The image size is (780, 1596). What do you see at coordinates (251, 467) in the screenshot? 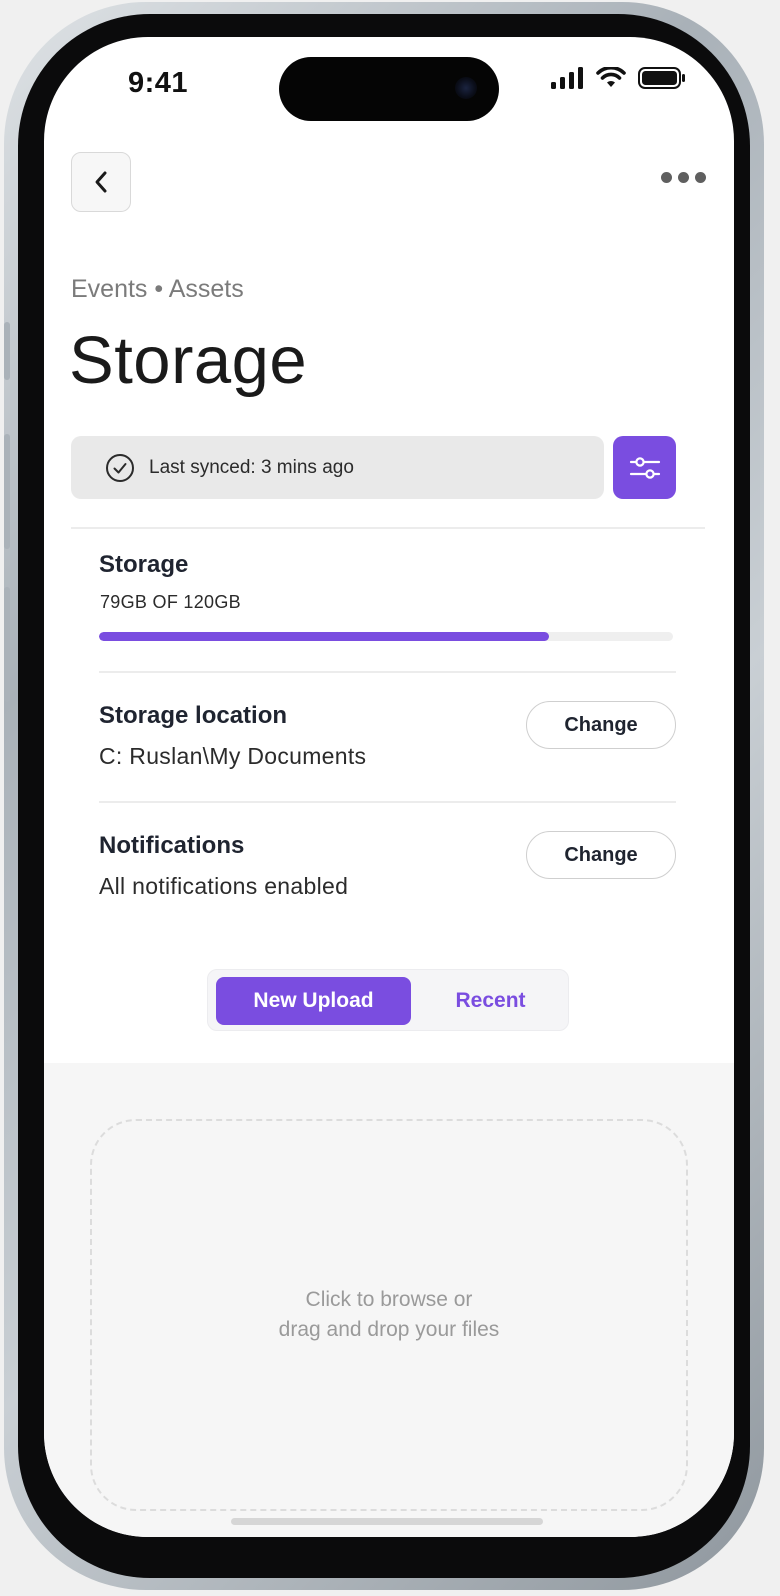
I see `sync-status-text: Last synced: 3 mins ago` at bounding box center [251, 467].